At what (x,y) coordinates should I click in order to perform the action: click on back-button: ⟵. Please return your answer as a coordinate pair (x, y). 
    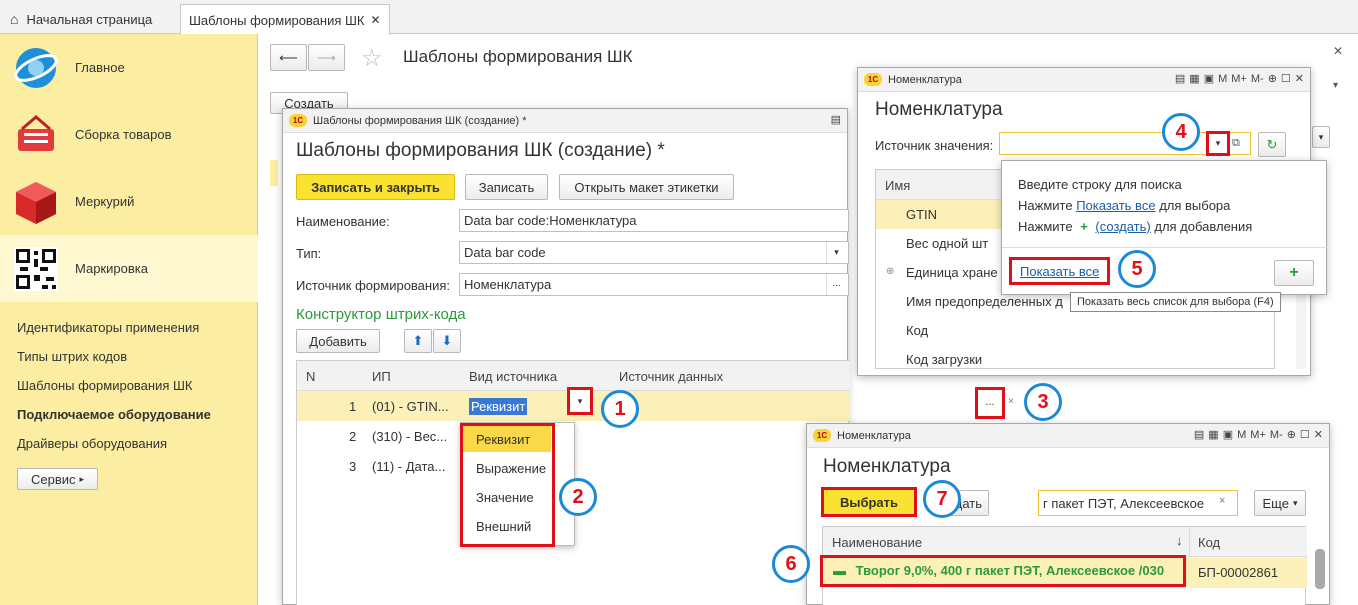
    Looking at the image, I should click on (288, 57).